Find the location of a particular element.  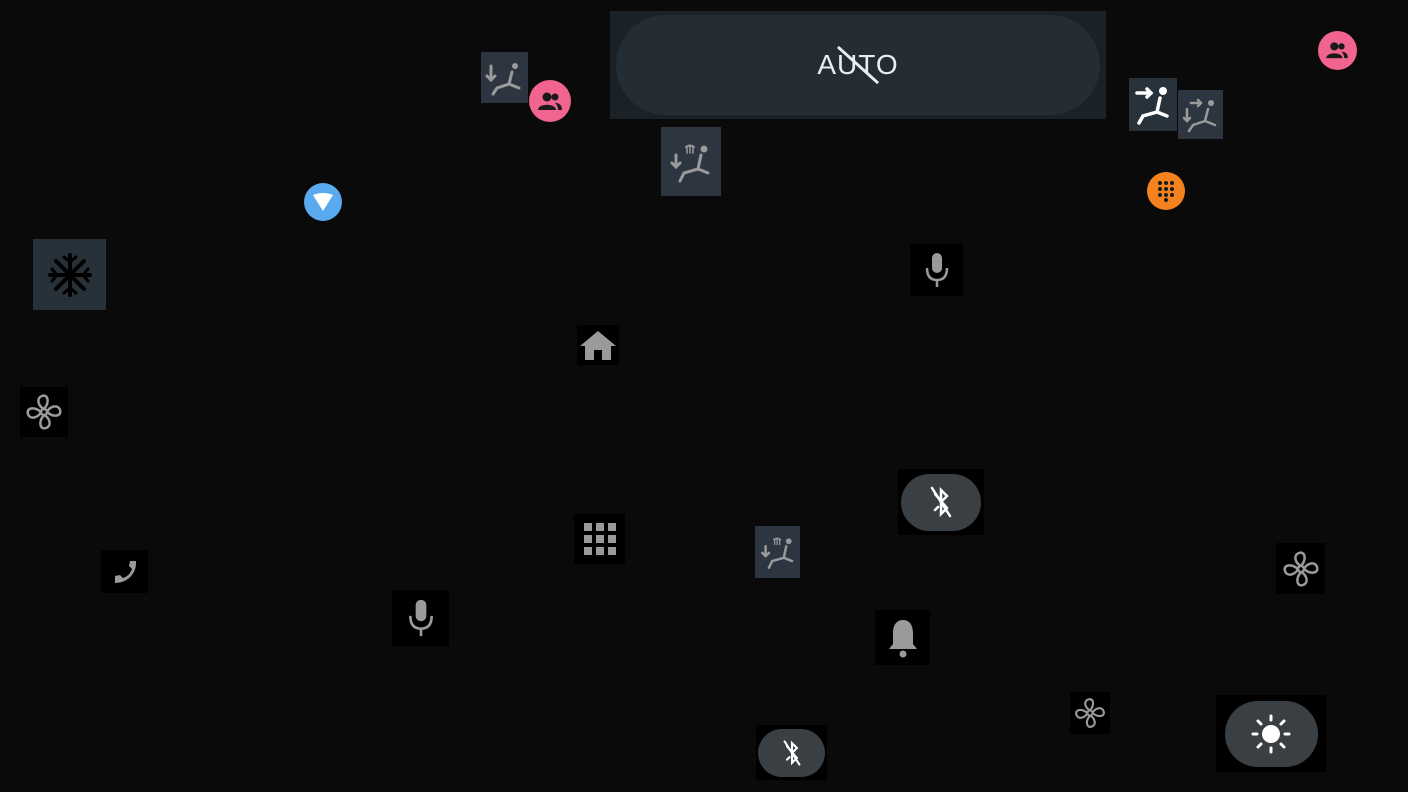

ac-button is located at coordinates (69, 274).